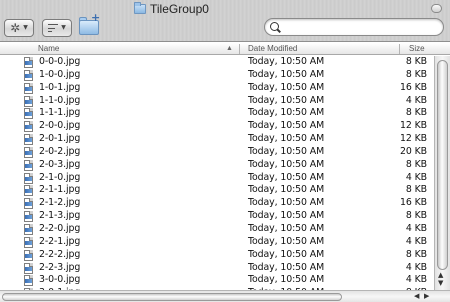  I want to click on file-row: 1-1-1.jpg Today, 10:50 AM 8 KB, so click(217, 113).